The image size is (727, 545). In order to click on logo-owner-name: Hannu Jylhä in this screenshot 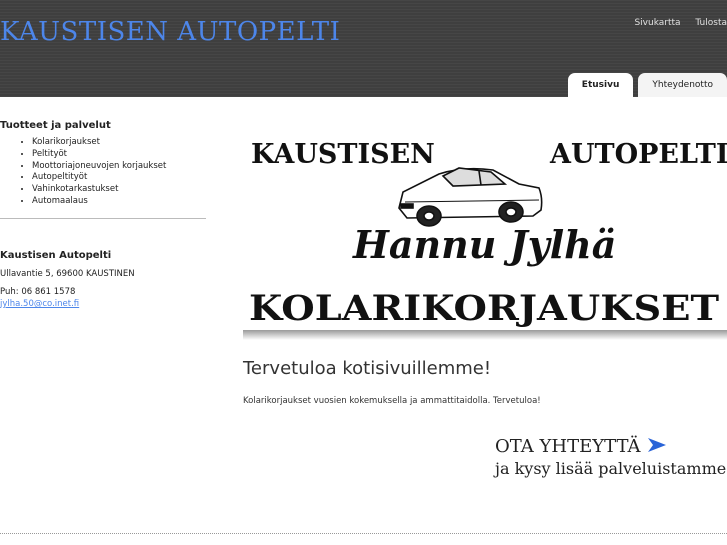, I will do `click(484, 244)`.